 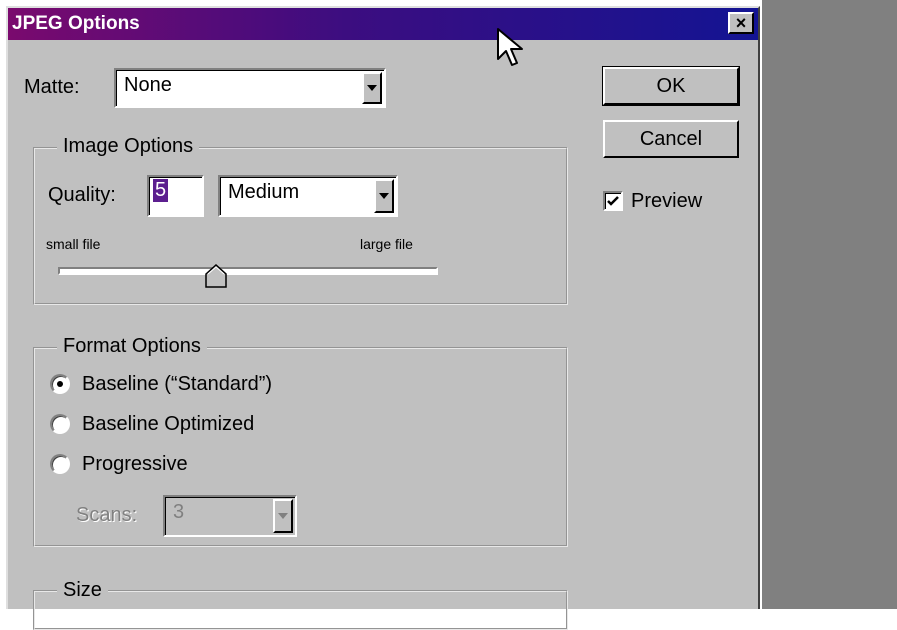 What do you see at coordinates (148, 85) in the screenshot?
I see `matte-value: None` at bounding box center [148, 85].